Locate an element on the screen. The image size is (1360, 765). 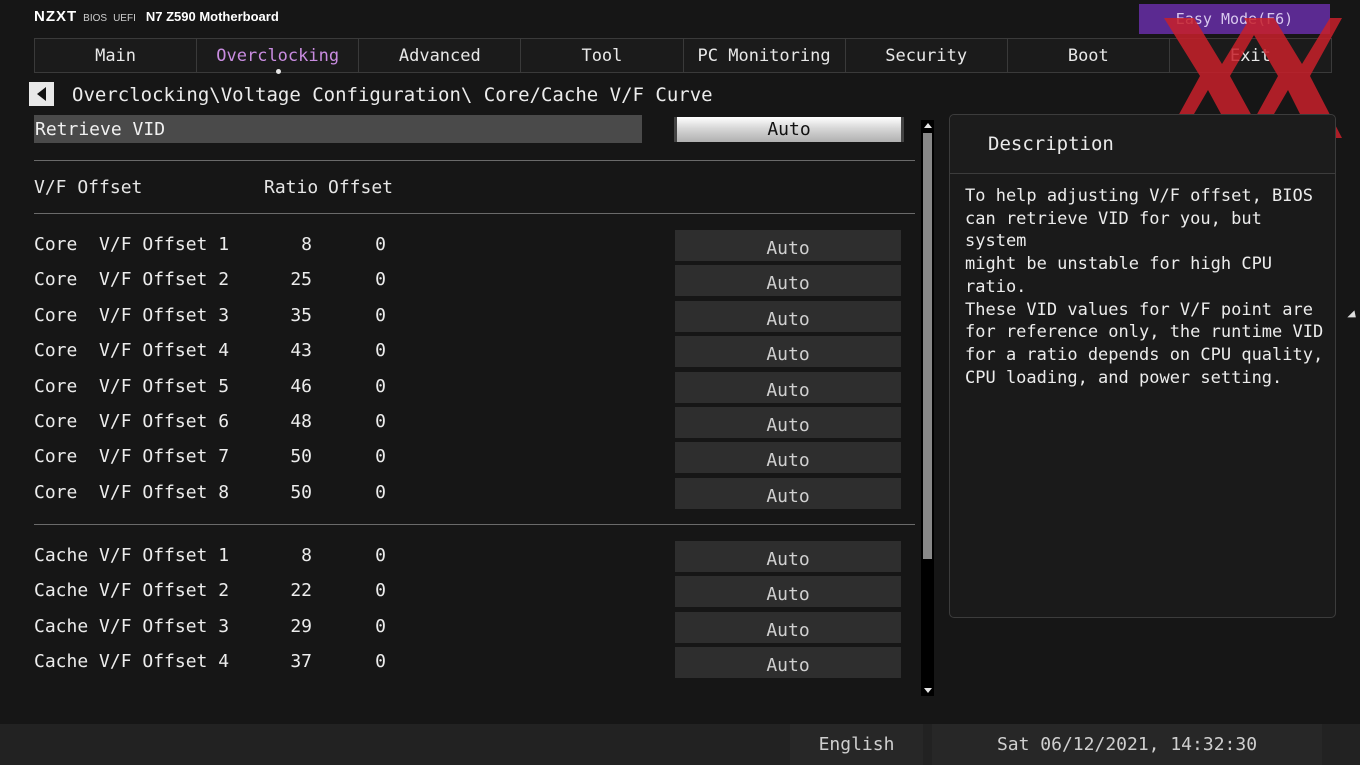
tab-security: Security is located at coordinates (925, 55).